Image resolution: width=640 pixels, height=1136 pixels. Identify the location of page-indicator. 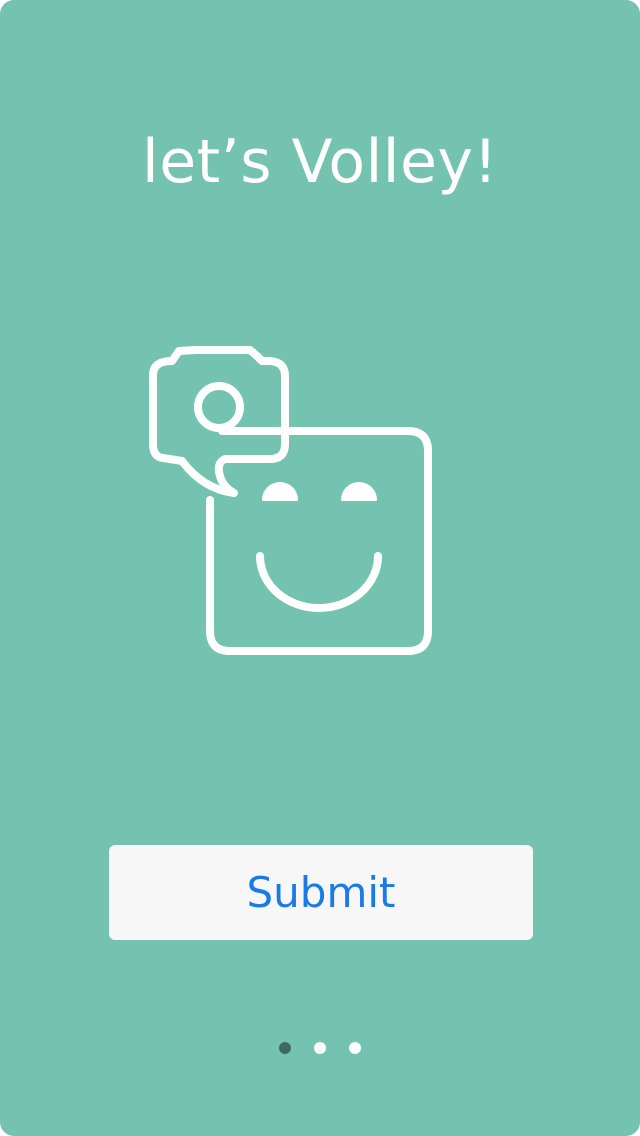
(320, 1048).